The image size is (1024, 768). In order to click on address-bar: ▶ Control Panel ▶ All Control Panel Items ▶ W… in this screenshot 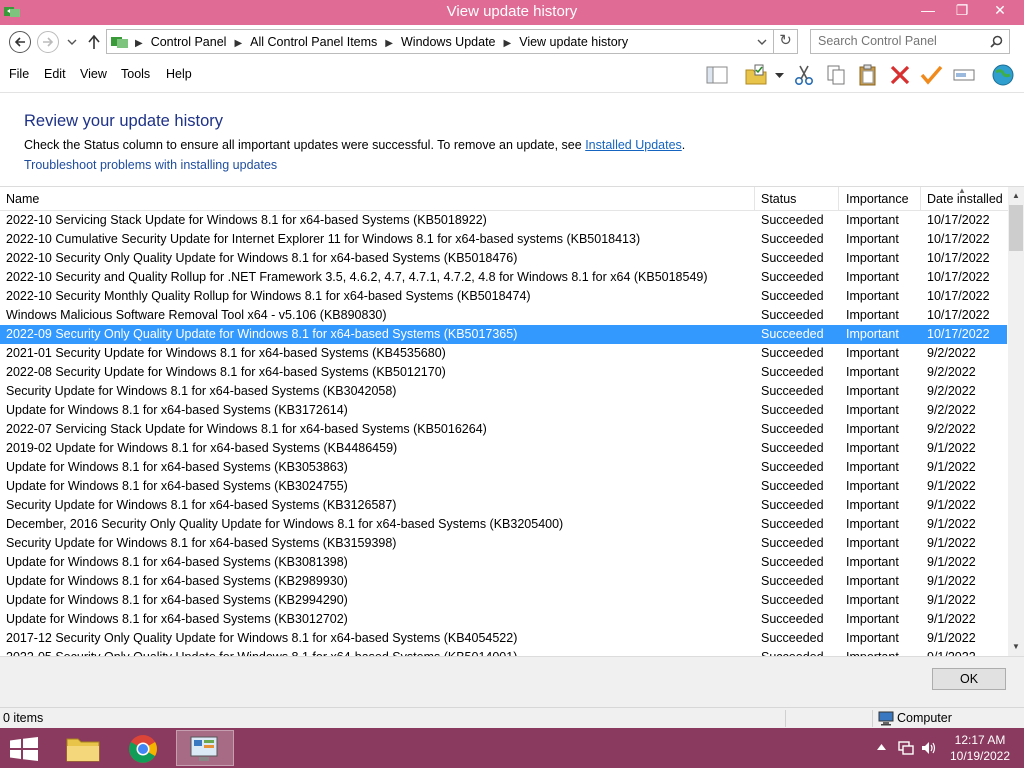, I will do `click(440, 41)`.